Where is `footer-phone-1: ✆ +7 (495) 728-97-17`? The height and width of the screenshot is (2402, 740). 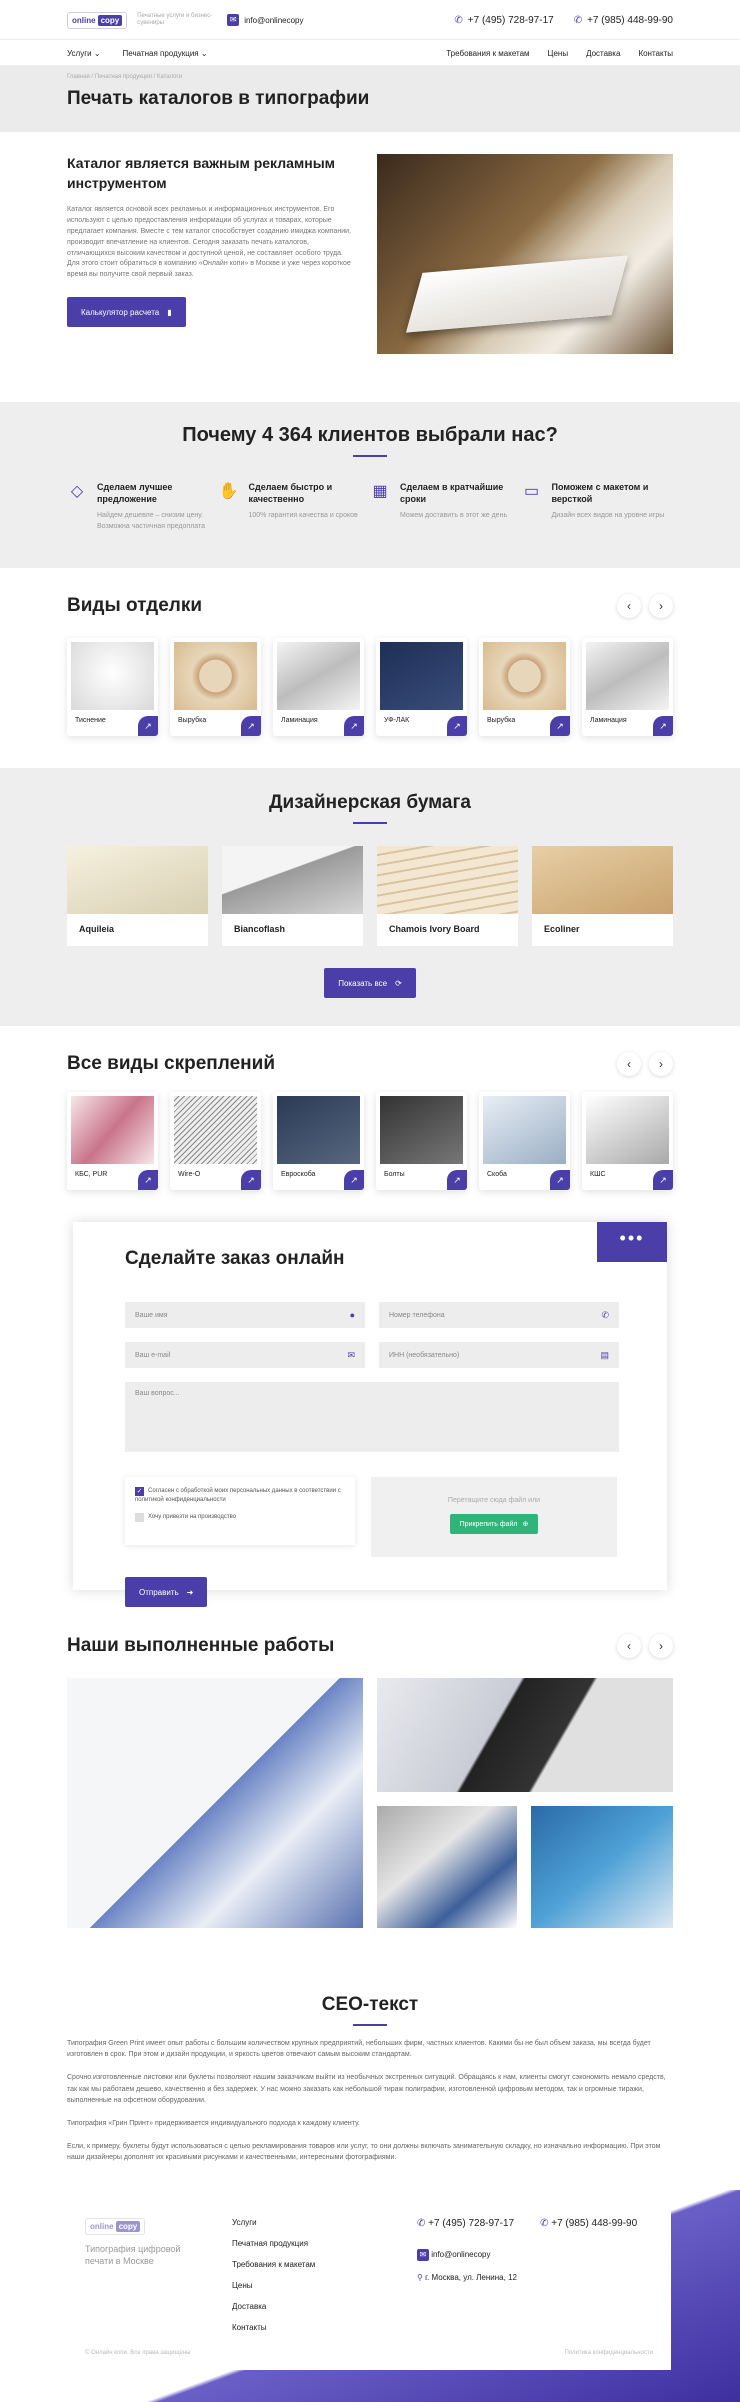 footer-phone-1: ✆ +7 (495) 728-97-17 is located at coordinates (465, 2223).